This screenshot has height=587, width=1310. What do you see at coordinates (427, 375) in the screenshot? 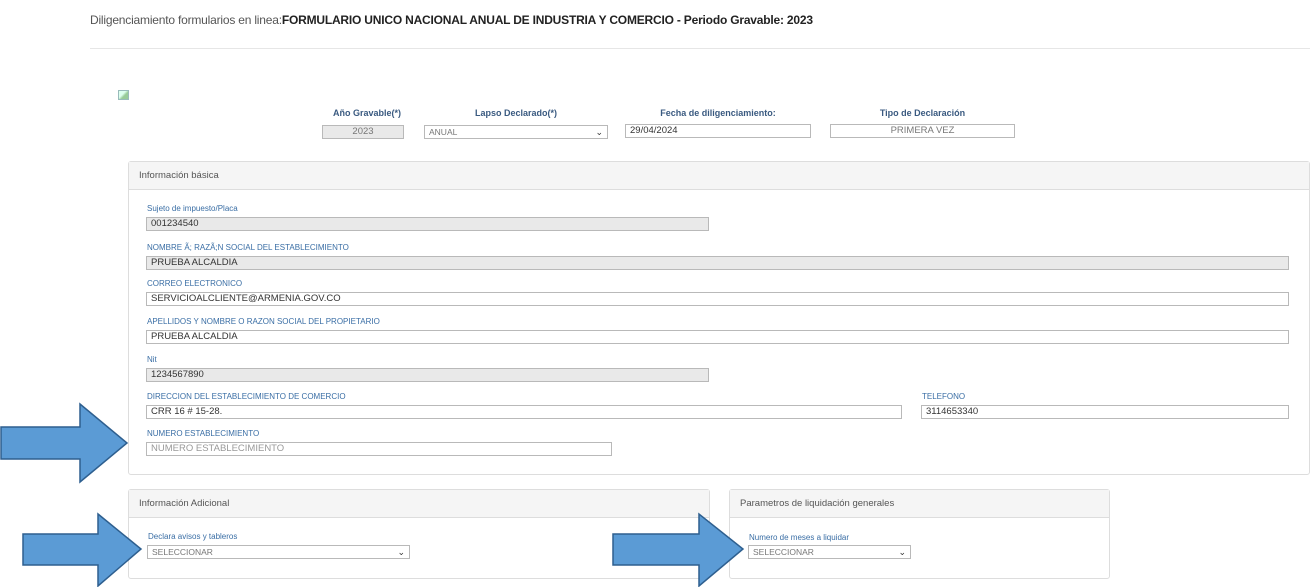
I see `nit-field: 1234567890` at bounding box center [427, 375].